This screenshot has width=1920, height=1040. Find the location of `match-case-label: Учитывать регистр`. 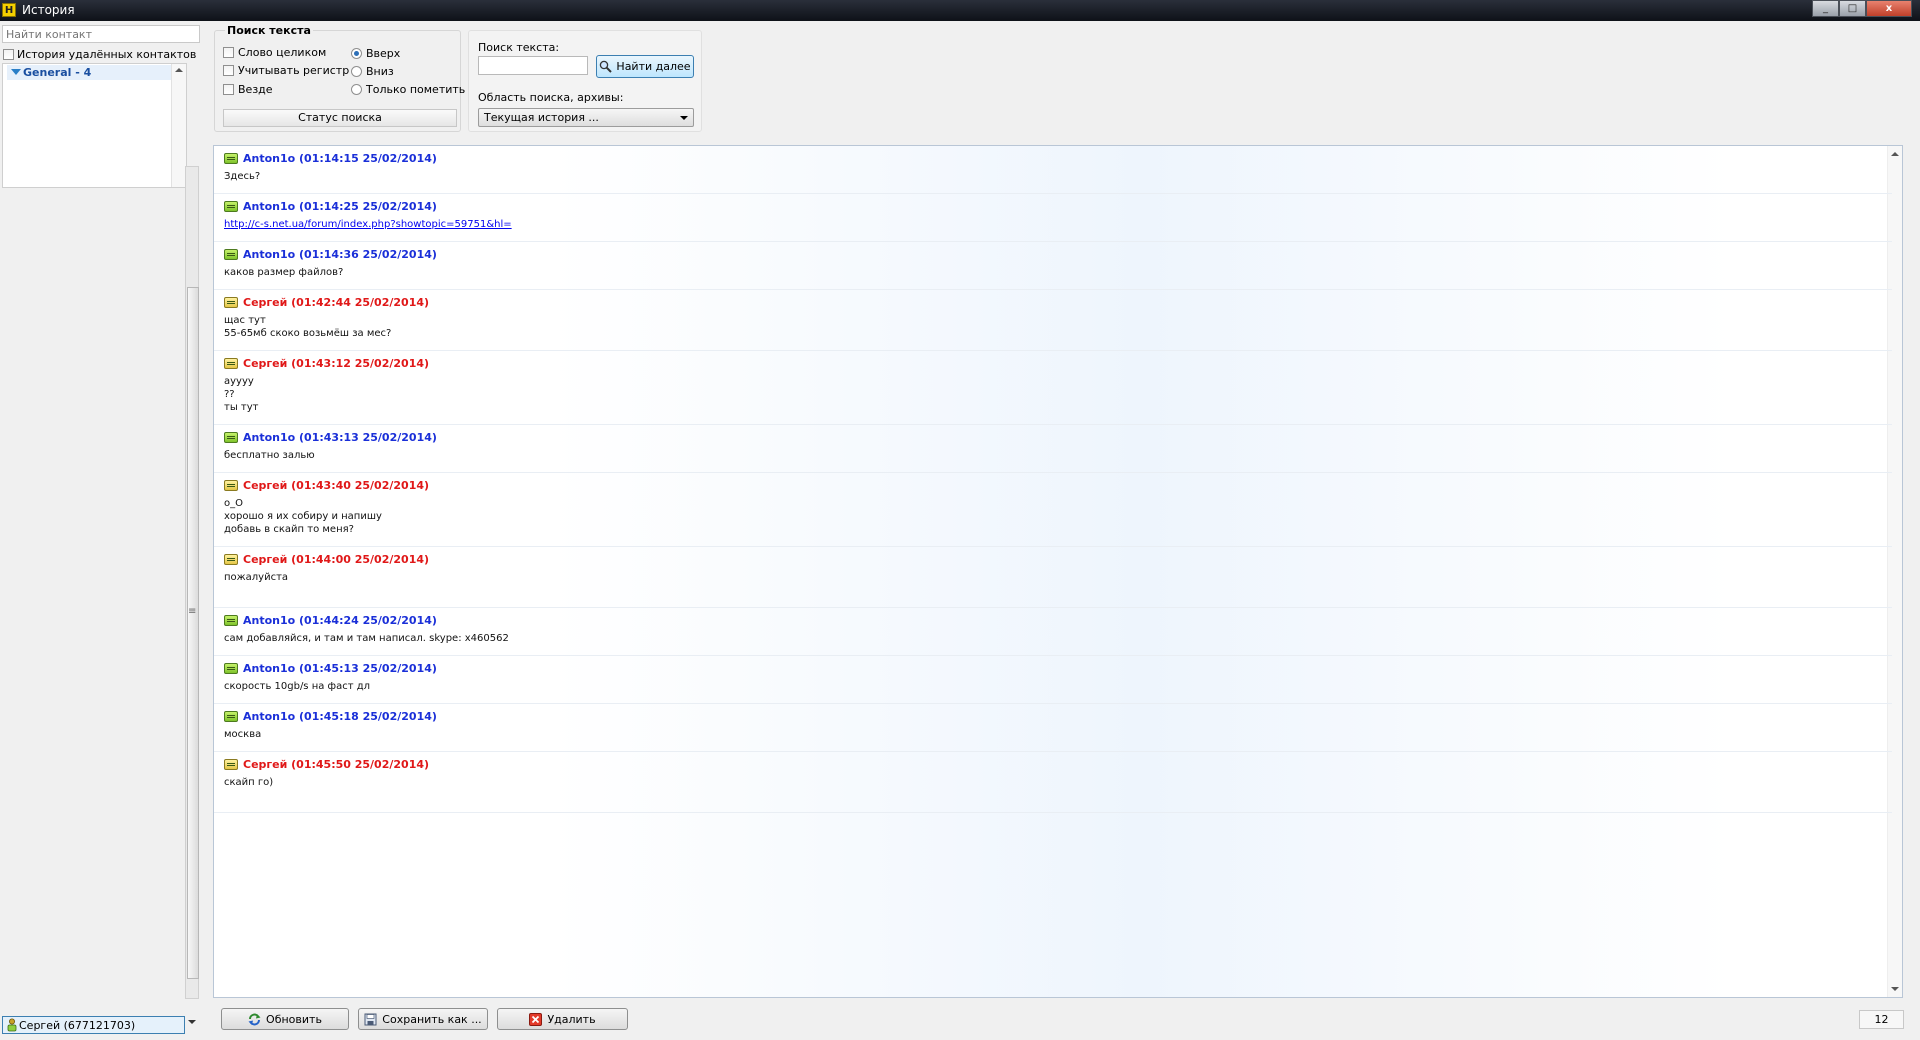

match-case-label: Учитывать регистр is located at coordinates (294, 70).